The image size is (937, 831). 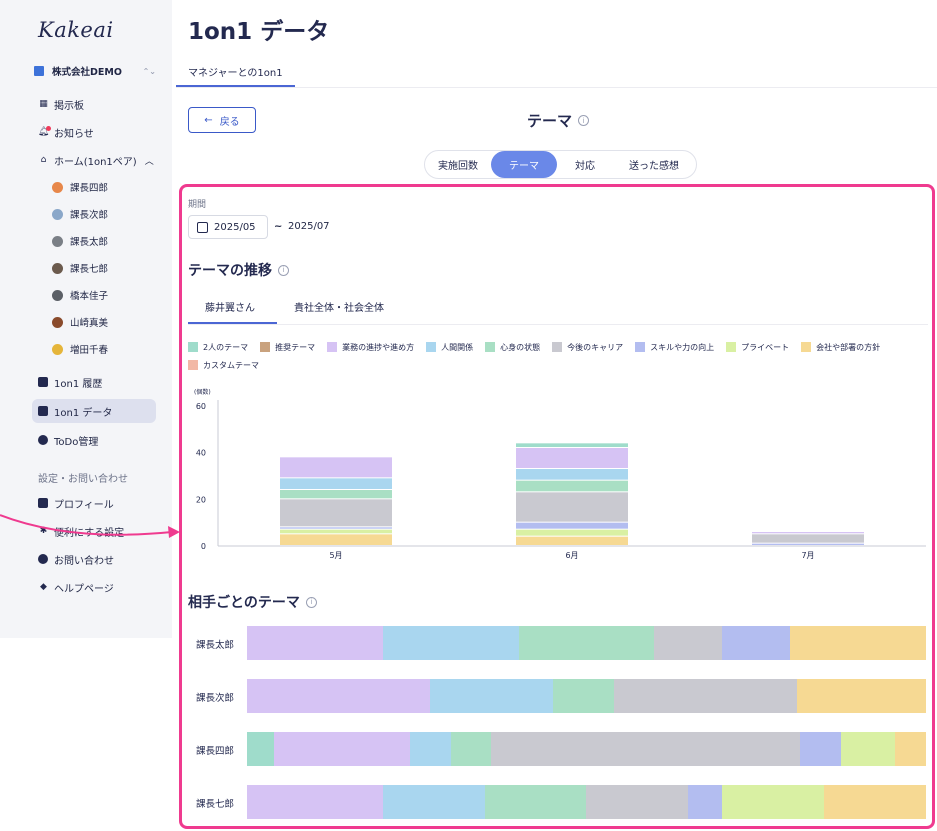 I want to click on back-label: 戻る, so click(x=229, y=122).